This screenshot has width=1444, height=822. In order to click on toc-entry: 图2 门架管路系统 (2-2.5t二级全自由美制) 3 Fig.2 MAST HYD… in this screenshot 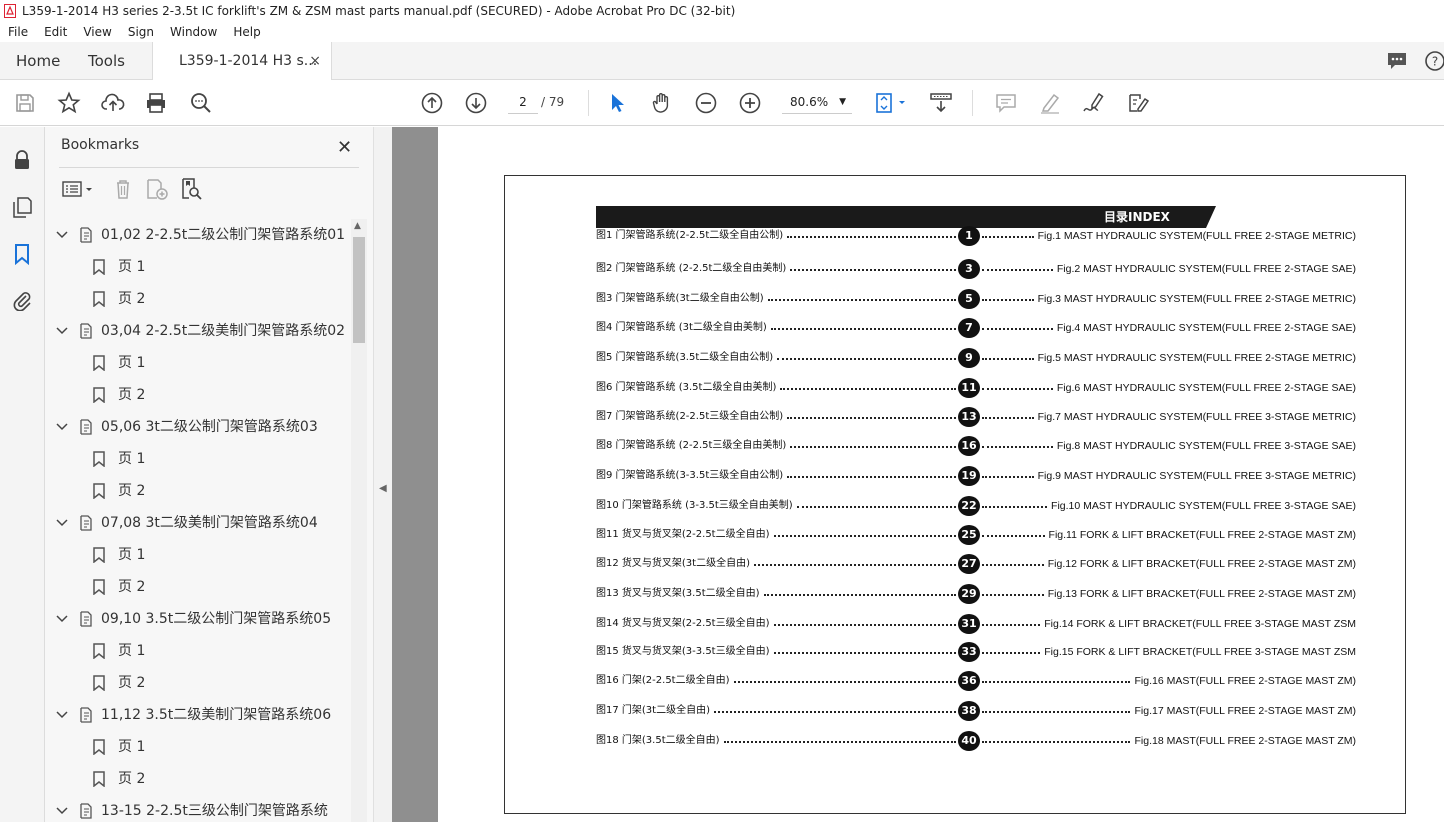, I will do `click(976, 269)`.